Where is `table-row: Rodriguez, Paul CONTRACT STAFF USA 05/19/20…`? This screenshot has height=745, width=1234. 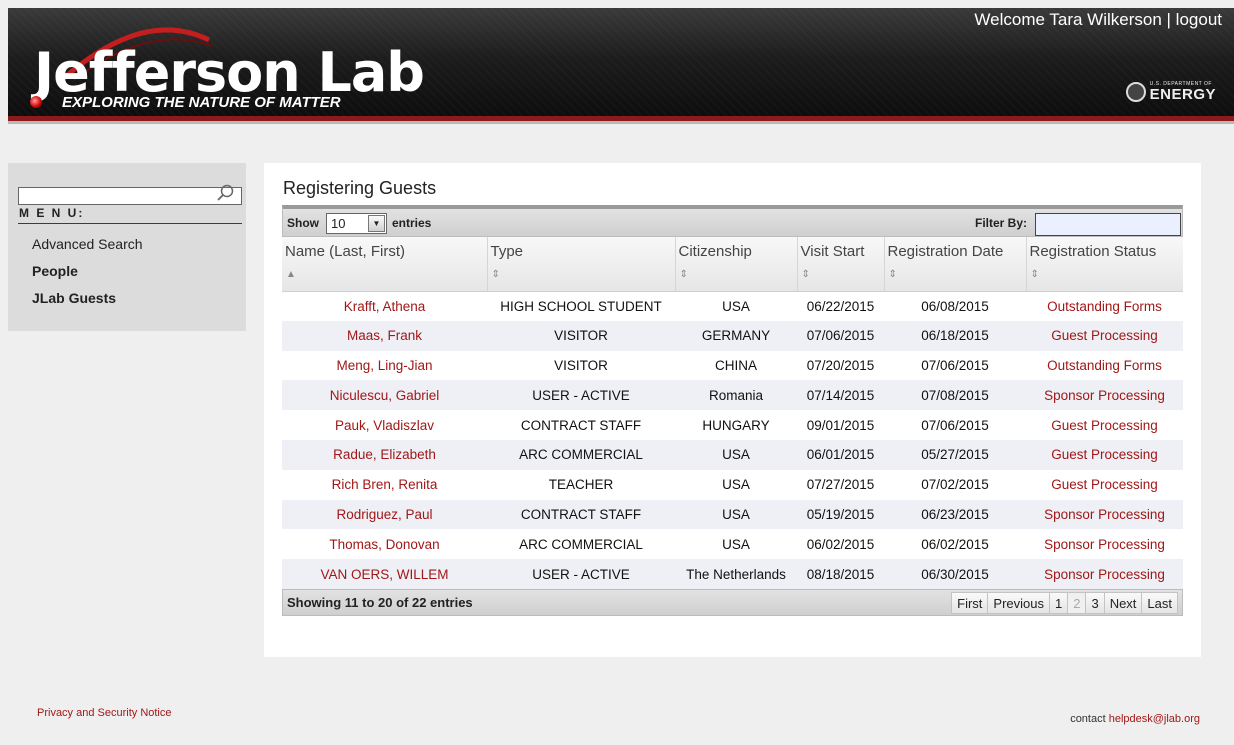 table-row: Rodriguez, Paul CONTRACT STAFF USA 05/19/20… is located at coordinates (732, 514).